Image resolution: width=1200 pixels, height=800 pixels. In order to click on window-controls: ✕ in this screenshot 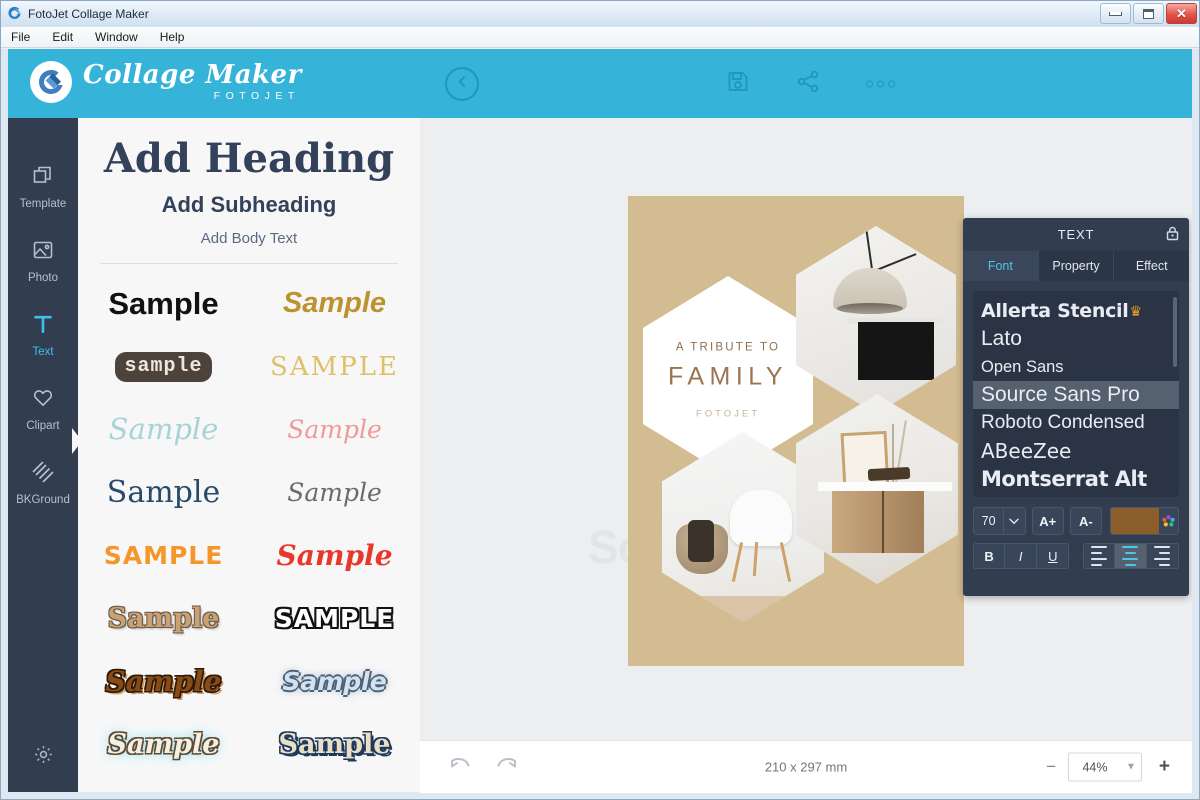, I will do `click(1148, 13)`.